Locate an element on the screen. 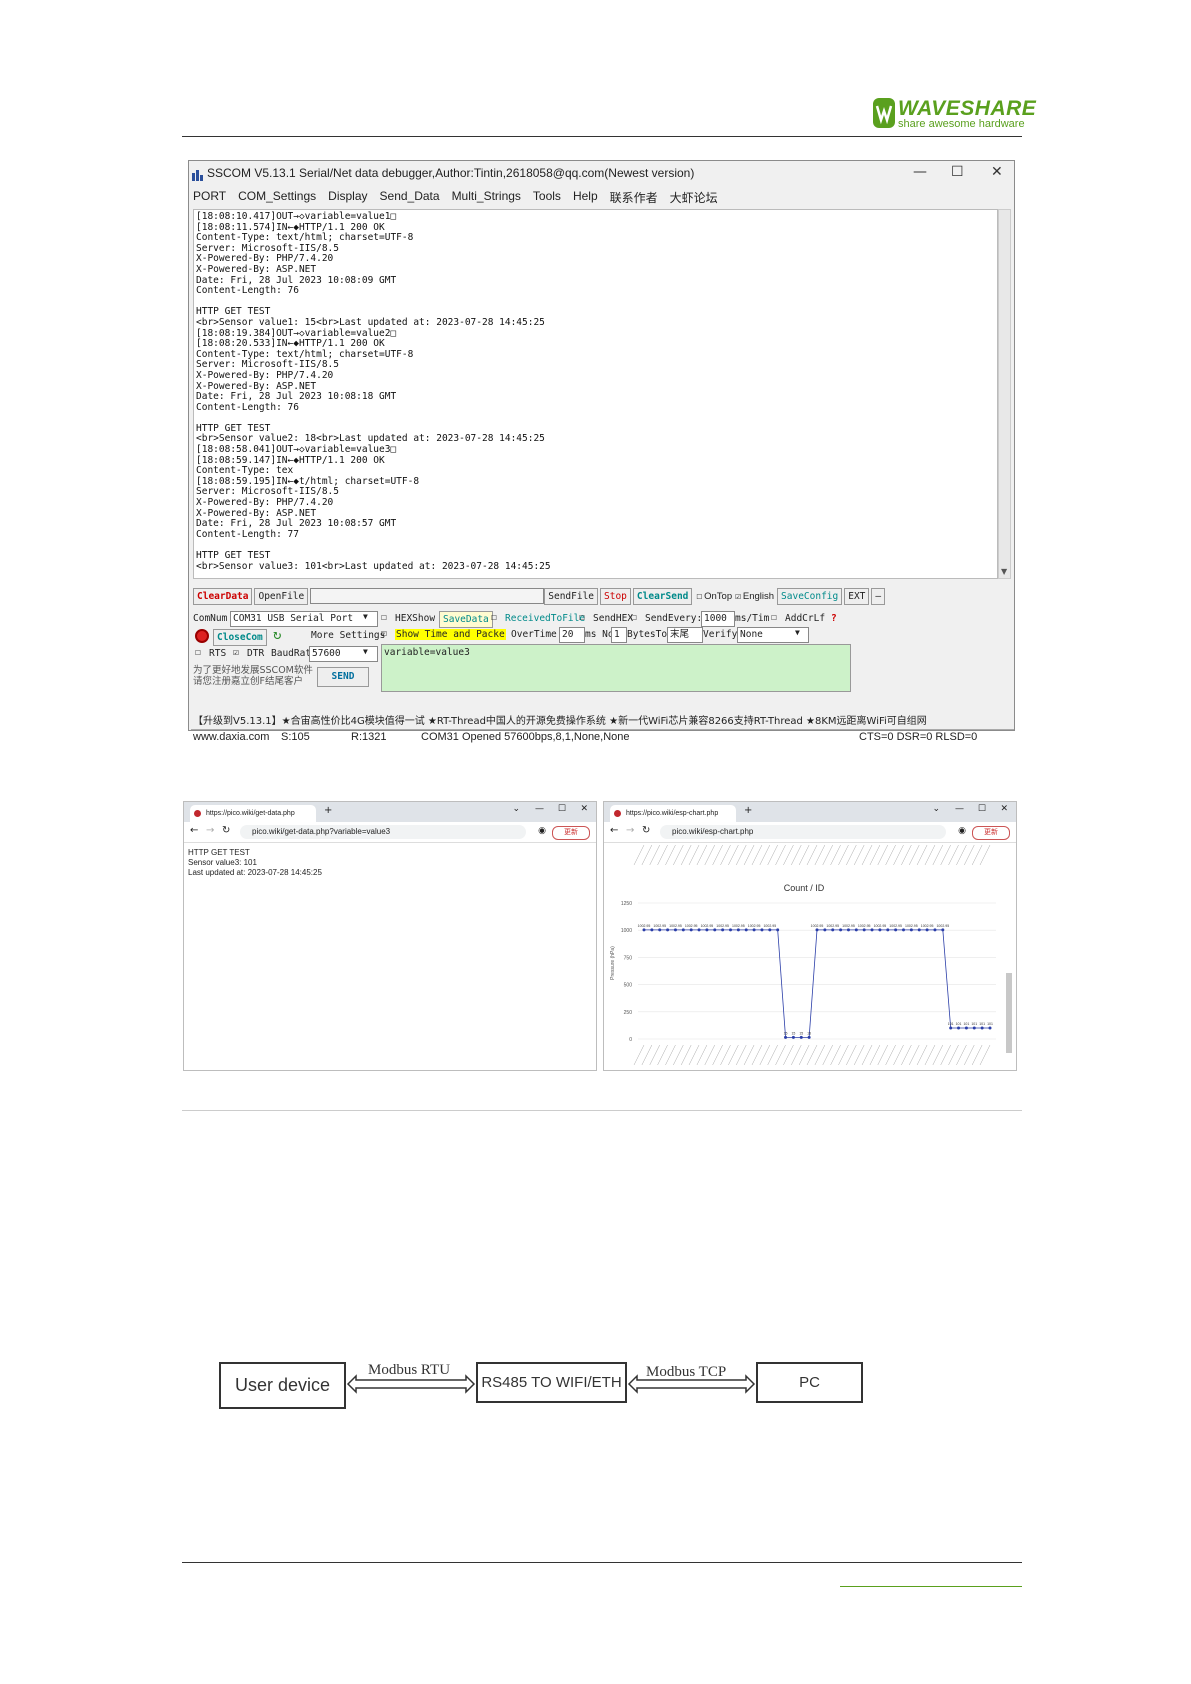 The image size is (1191, 1684). ontop-checkbox: ☐ is located at coordinates (699, 596).